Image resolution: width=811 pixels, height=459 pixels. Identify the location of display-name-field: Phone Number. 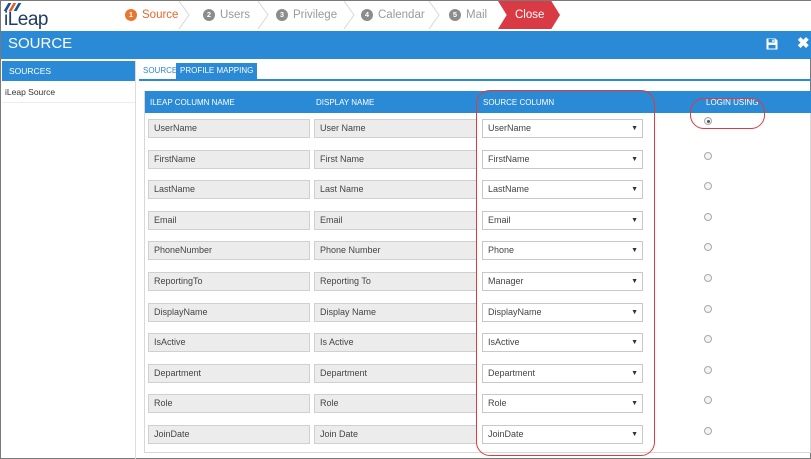
(395, 251).